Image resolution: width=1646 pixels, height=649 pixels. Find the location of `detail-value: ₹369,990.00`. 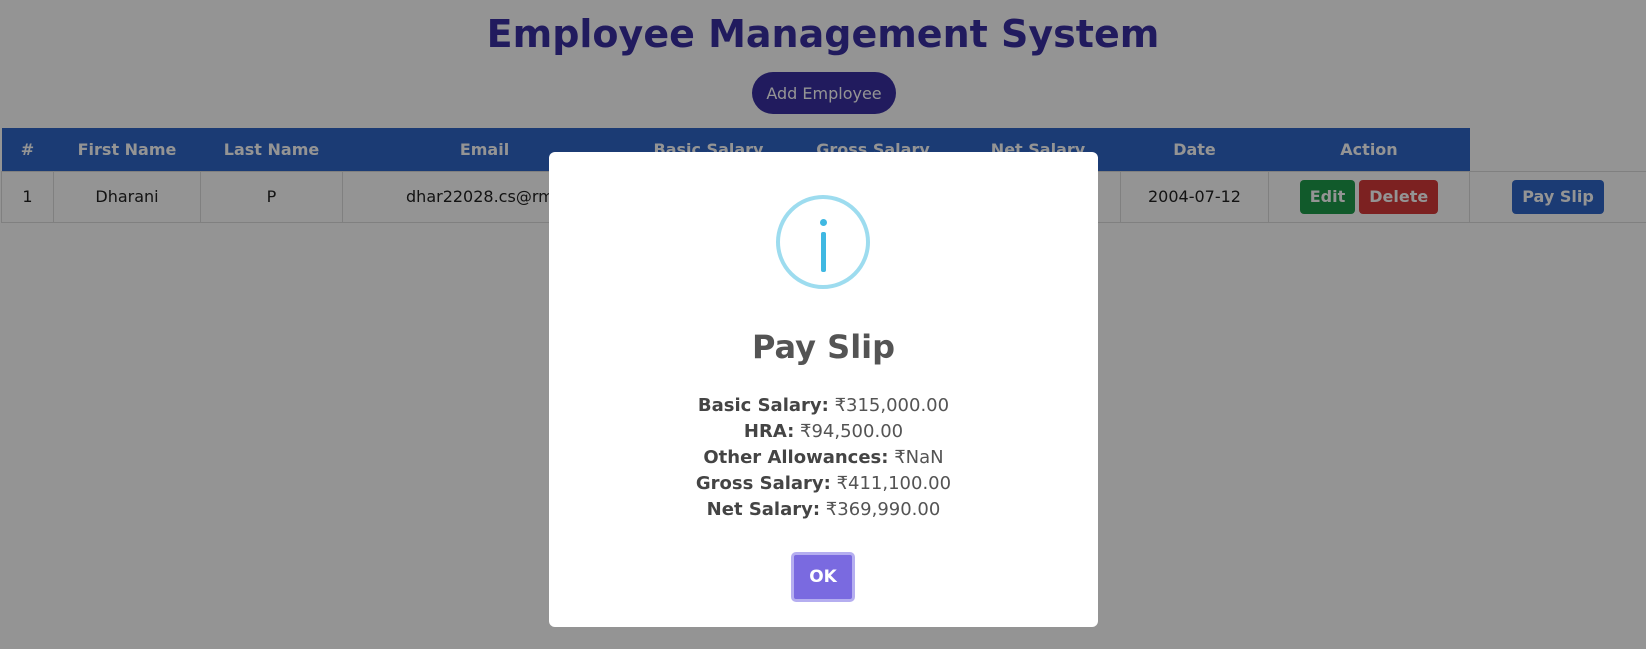

detail-value: ₹369,990.00 is located at coordinates (883, 509).